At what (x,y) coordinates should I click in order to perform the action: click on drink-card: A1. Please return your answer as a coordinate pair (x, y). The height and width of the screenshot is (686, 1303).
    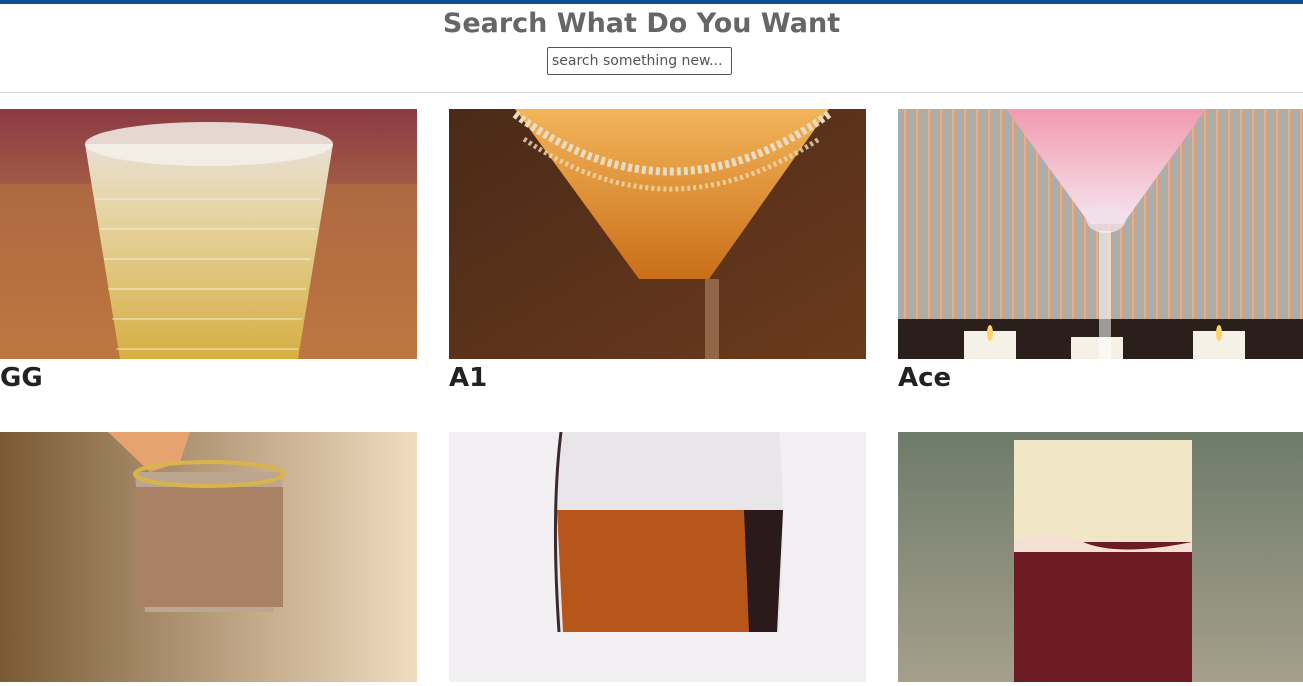
    Looking at the image, I should click on (657, 251).